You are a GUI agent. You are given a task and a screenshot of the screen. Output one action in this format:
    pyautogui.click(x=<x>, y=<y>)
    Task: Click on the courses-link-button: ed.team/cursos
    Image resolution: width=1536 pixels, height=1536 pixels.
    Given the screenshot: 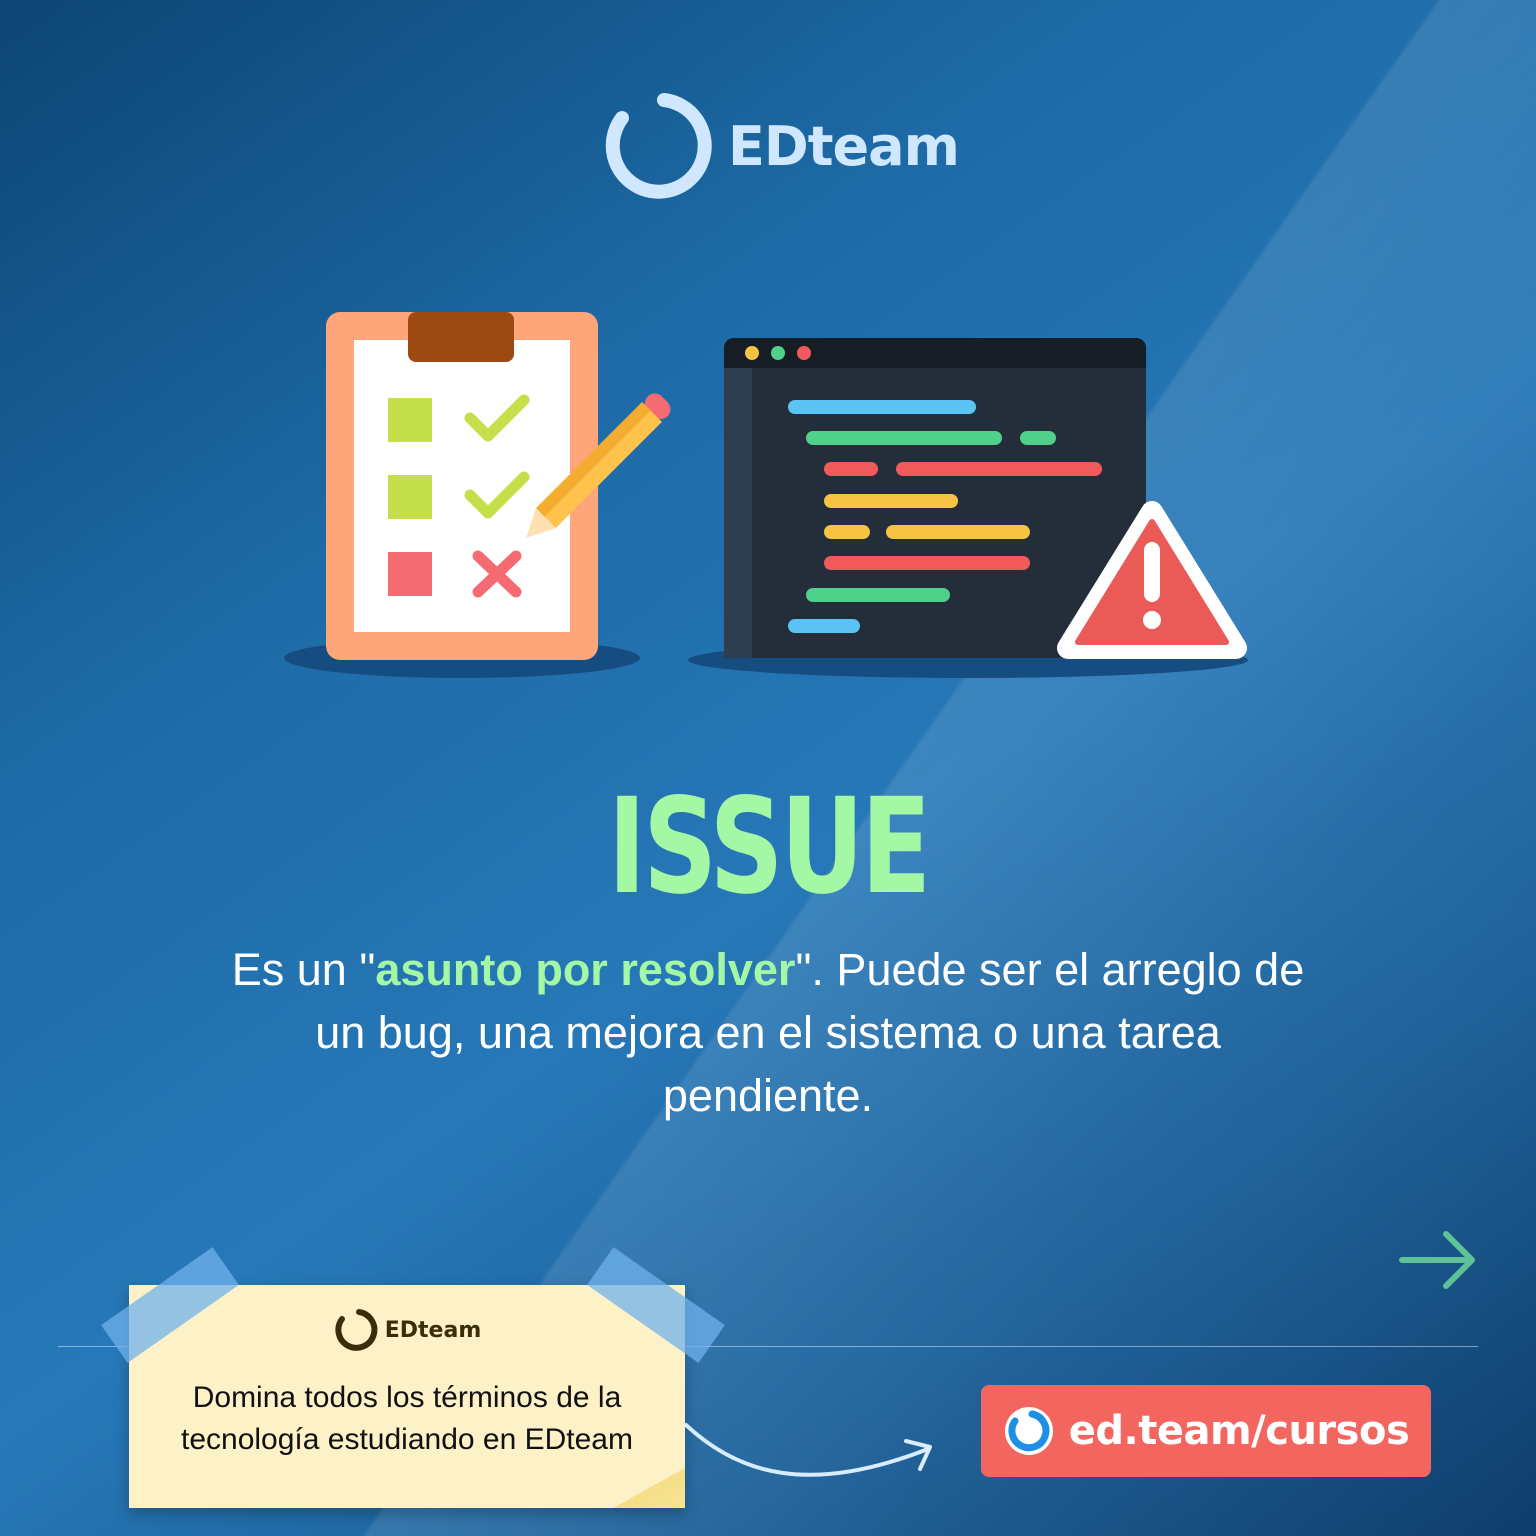 What is the action you would take?
    pyautogui.click(x=1206, y=1431)
    